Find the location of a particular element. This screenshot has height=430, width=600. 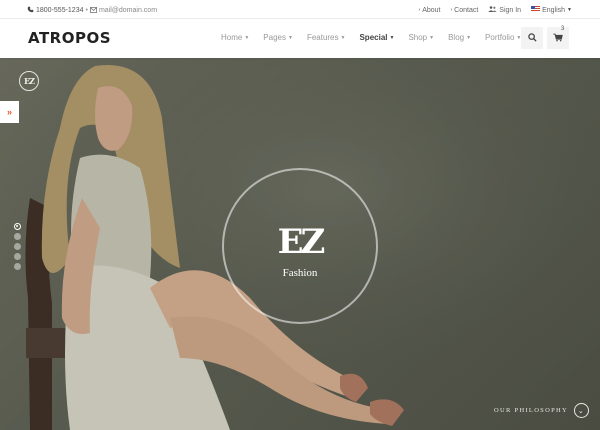

nav-item-portfolio: Portfolio ▼ is located at coordinates (503, 37).